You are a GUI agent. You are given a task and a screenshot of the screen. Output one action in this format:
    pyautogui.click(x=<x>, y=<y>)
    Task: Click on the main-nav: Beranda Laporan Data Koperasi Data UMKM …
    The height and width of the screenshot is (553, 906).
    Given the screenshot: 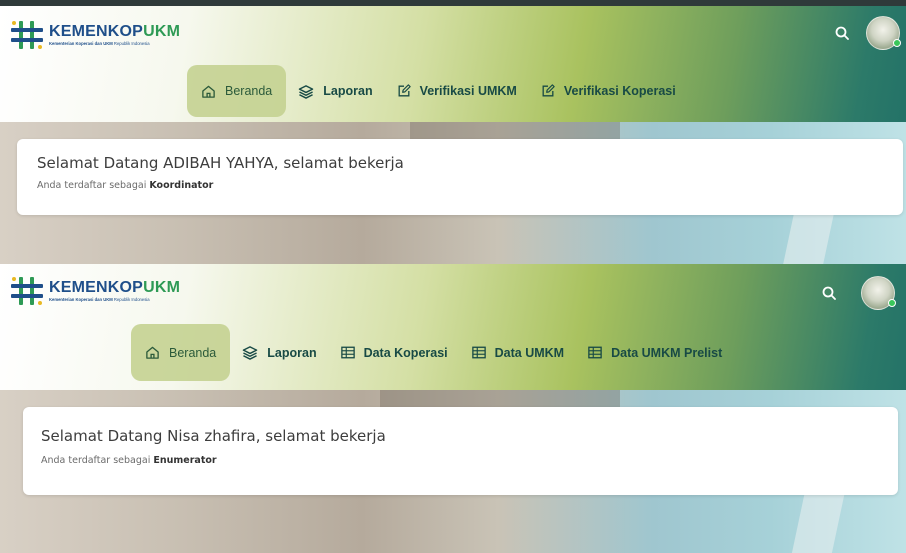 What is the action you would take?
    pyautogui.click(x=432, y=352)
    